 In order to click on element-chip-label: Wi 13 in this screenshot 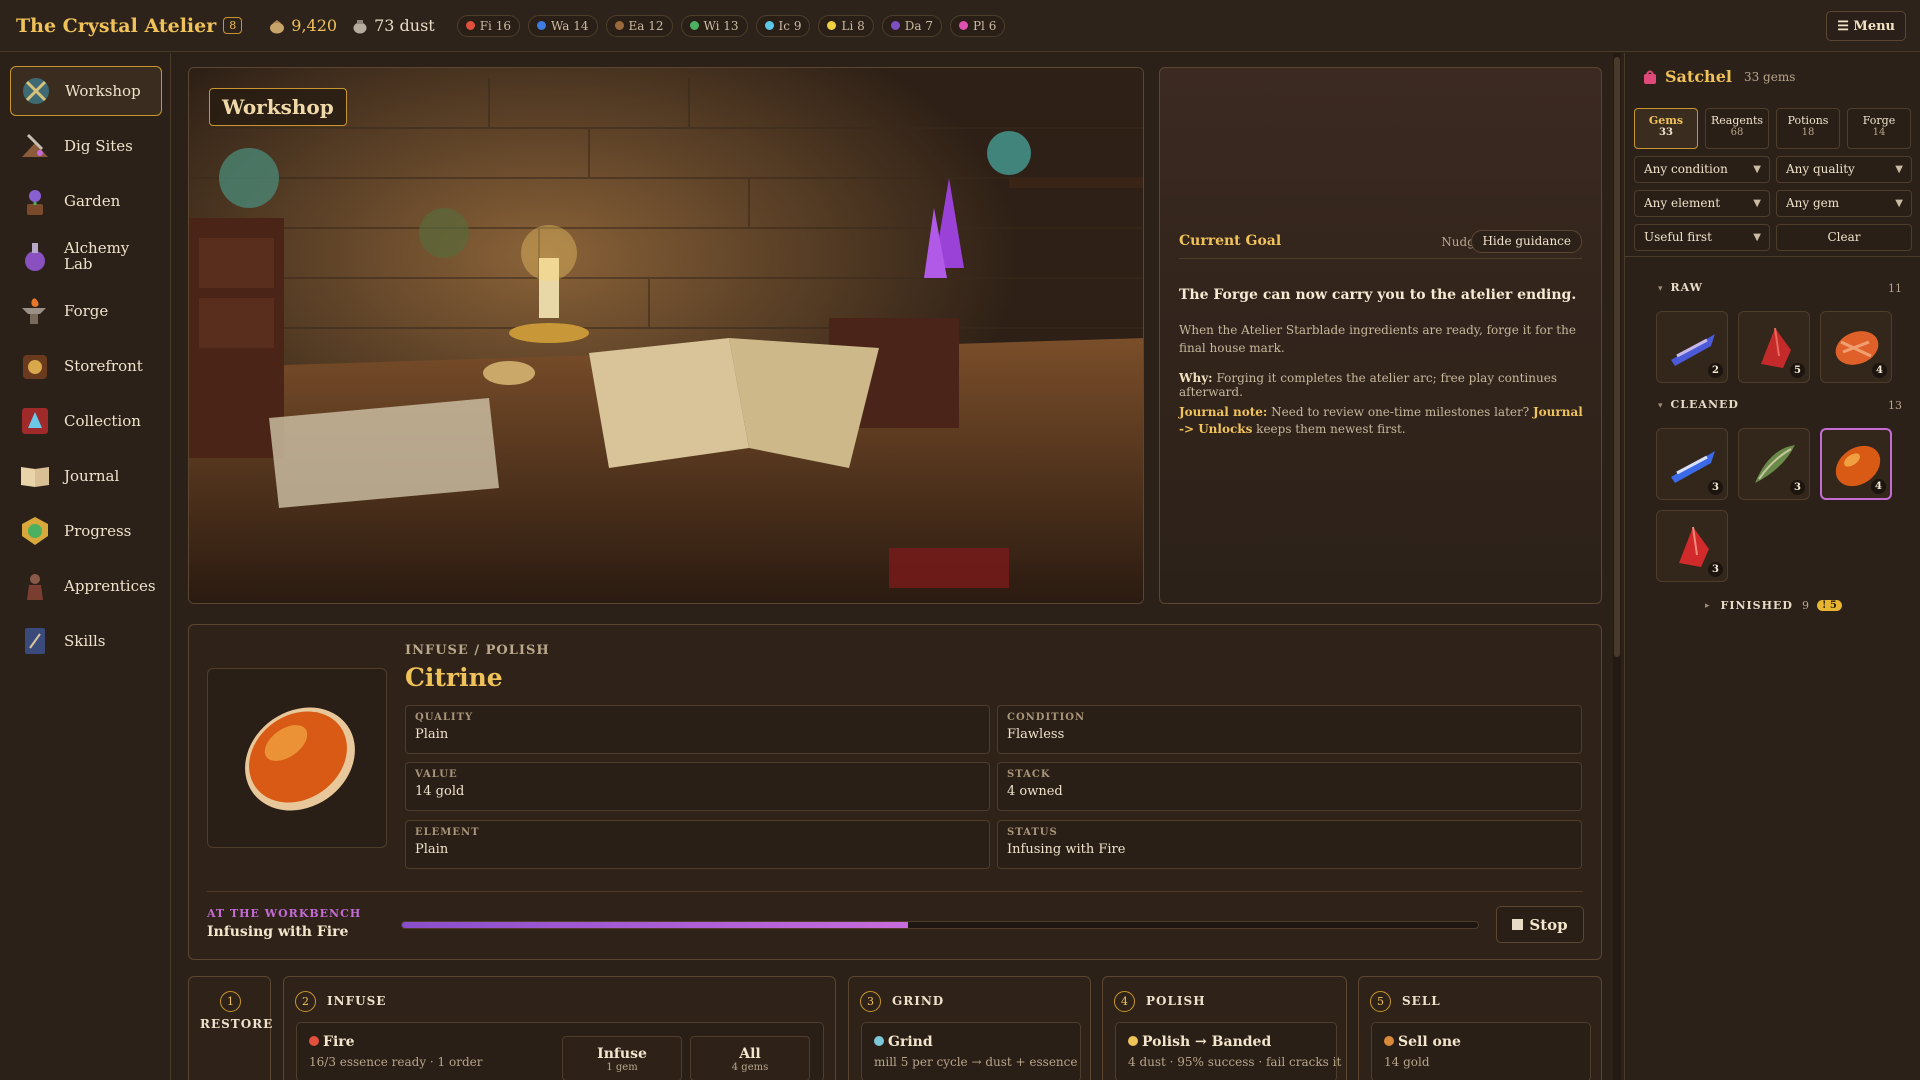, I will do `click(721, 25)`.